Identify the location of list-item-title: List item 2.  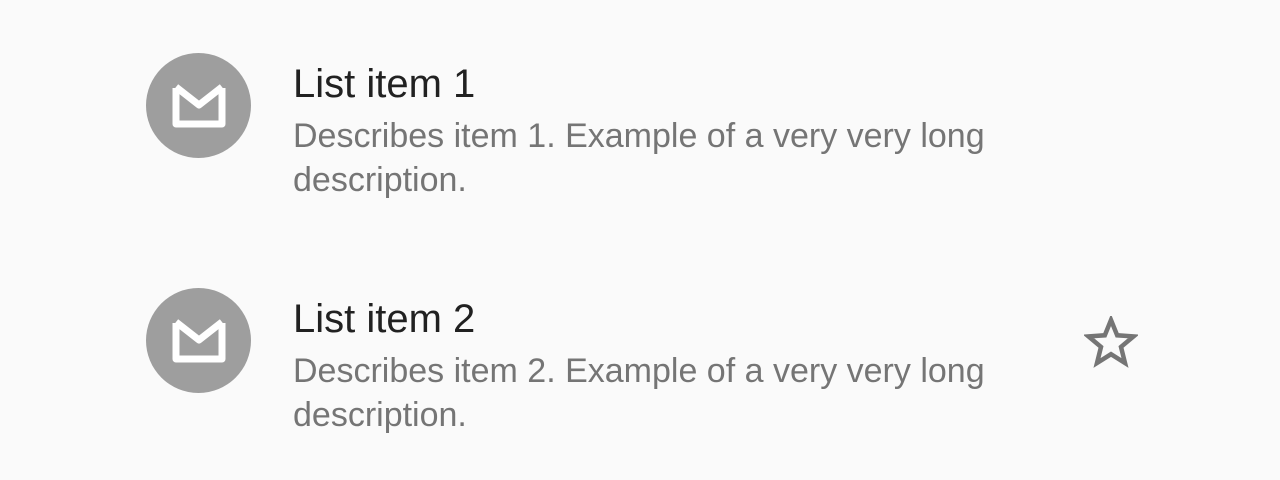
(384, 319).